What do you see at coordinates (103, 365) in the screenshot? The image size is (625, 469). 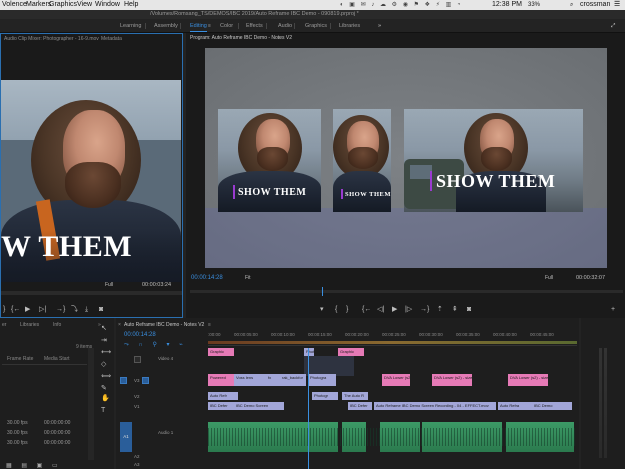 I see `razor-tool-icon: ◇` at bounding box center [103, 365].